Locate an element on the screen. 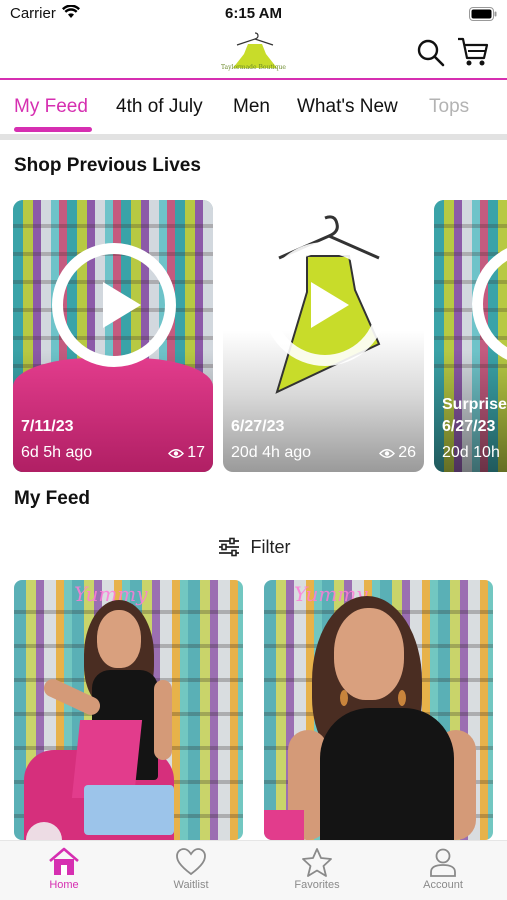 The height and width of the screenshot is (900, 507). live-card: Surprise 6/27/23 20d 10h is located at coordinates (470, 336).